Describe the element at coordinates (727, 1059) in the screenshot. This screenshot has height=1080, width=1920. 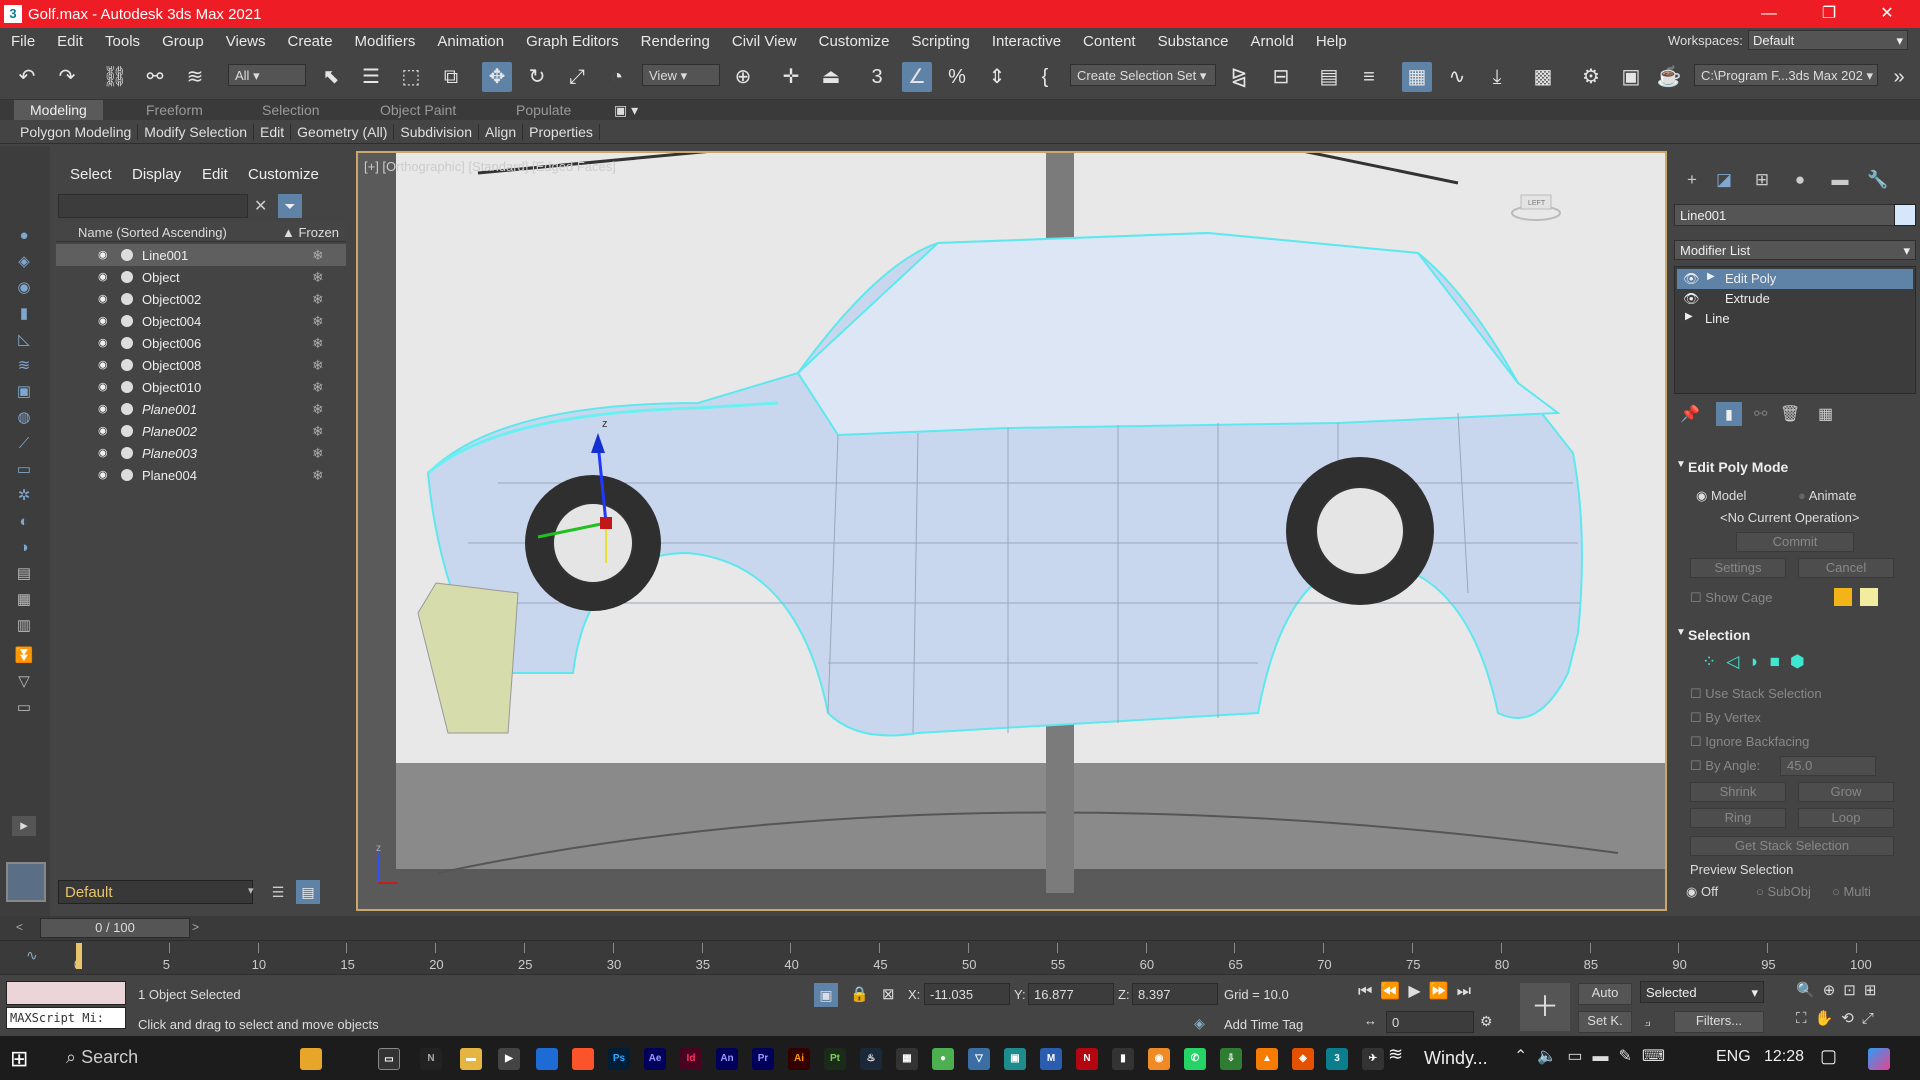
I see `animate-icon: An` at that location.